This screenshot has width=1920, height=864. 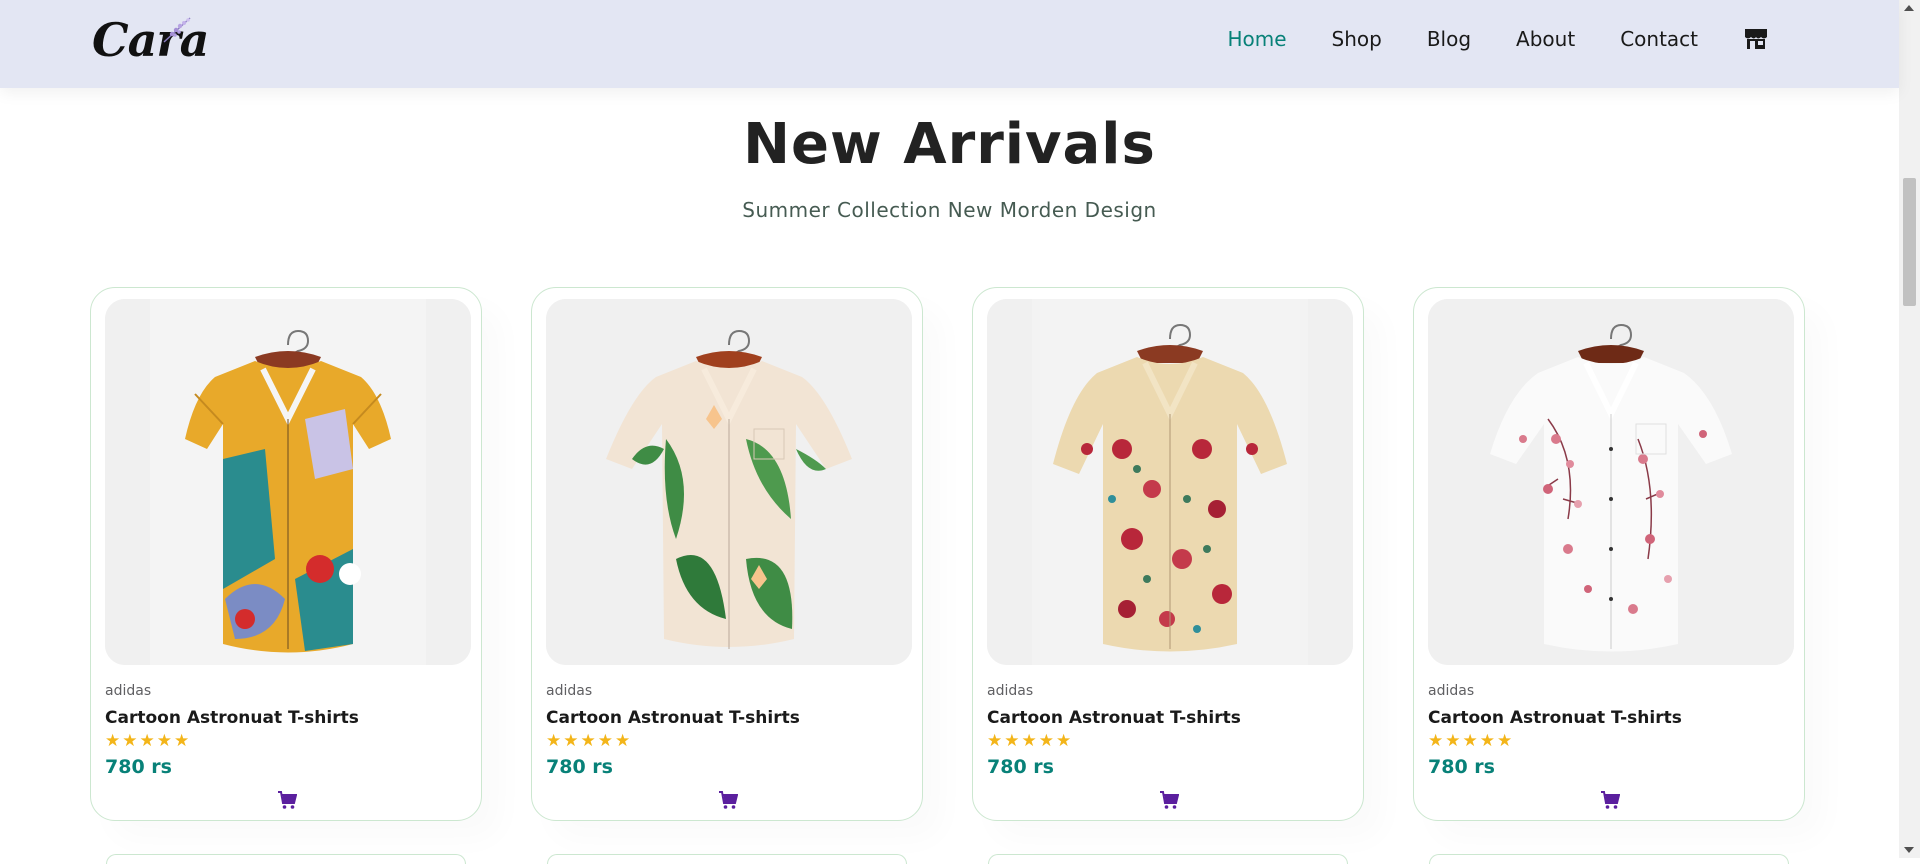 What do you see at coordinates (177, 30) in the screenshot?
I see `lavender-sprig-icon` at bounding box center [177, 30].